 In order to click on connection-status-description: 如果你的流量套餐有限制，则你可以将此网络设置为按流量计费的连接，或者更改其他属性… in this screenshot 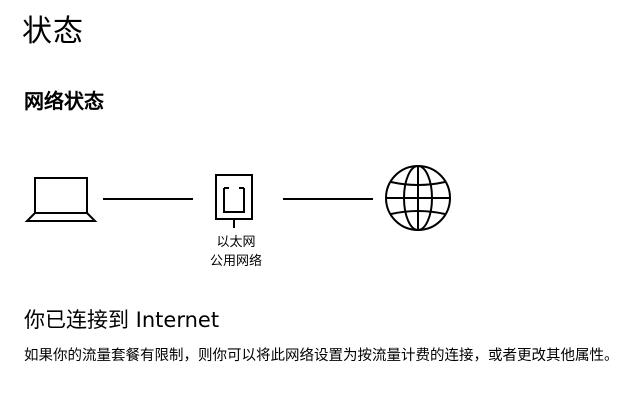, I will do `click(321, 356)`.